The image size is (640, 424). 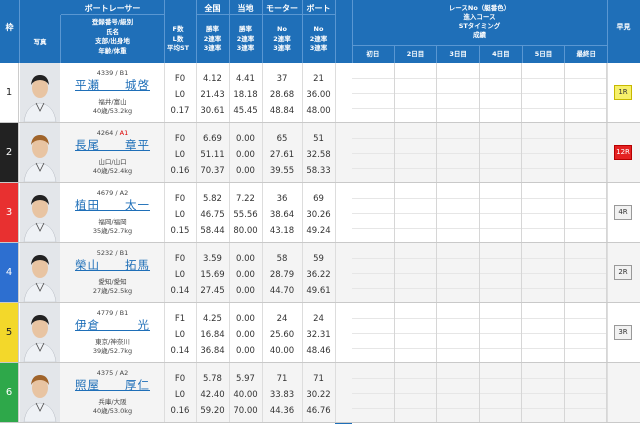 What do you see at coordinates (282, 275) in the screenshot?
I see `motor-value-2: 28.79` at bounding box center [282, 275].